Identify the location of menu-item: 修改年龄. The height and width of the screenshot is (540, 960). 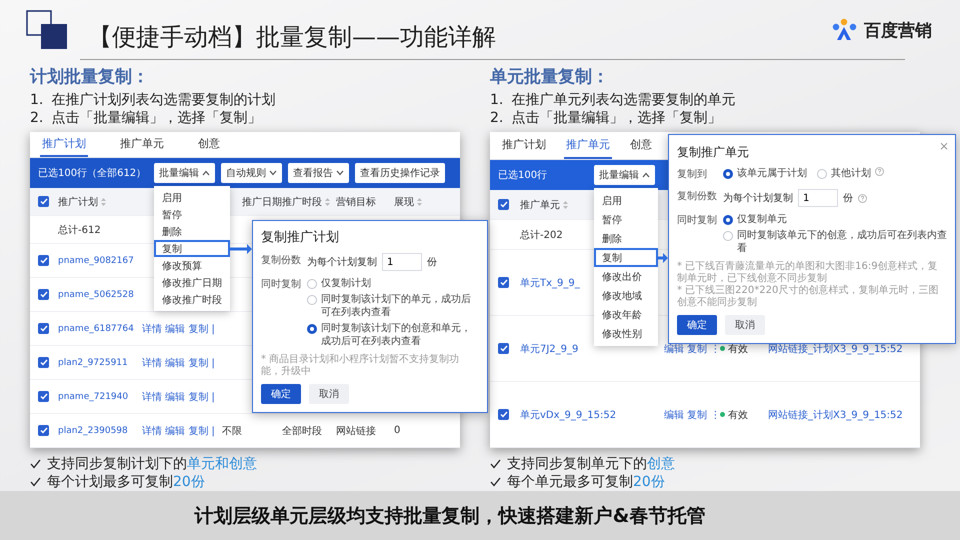
(626, 314).